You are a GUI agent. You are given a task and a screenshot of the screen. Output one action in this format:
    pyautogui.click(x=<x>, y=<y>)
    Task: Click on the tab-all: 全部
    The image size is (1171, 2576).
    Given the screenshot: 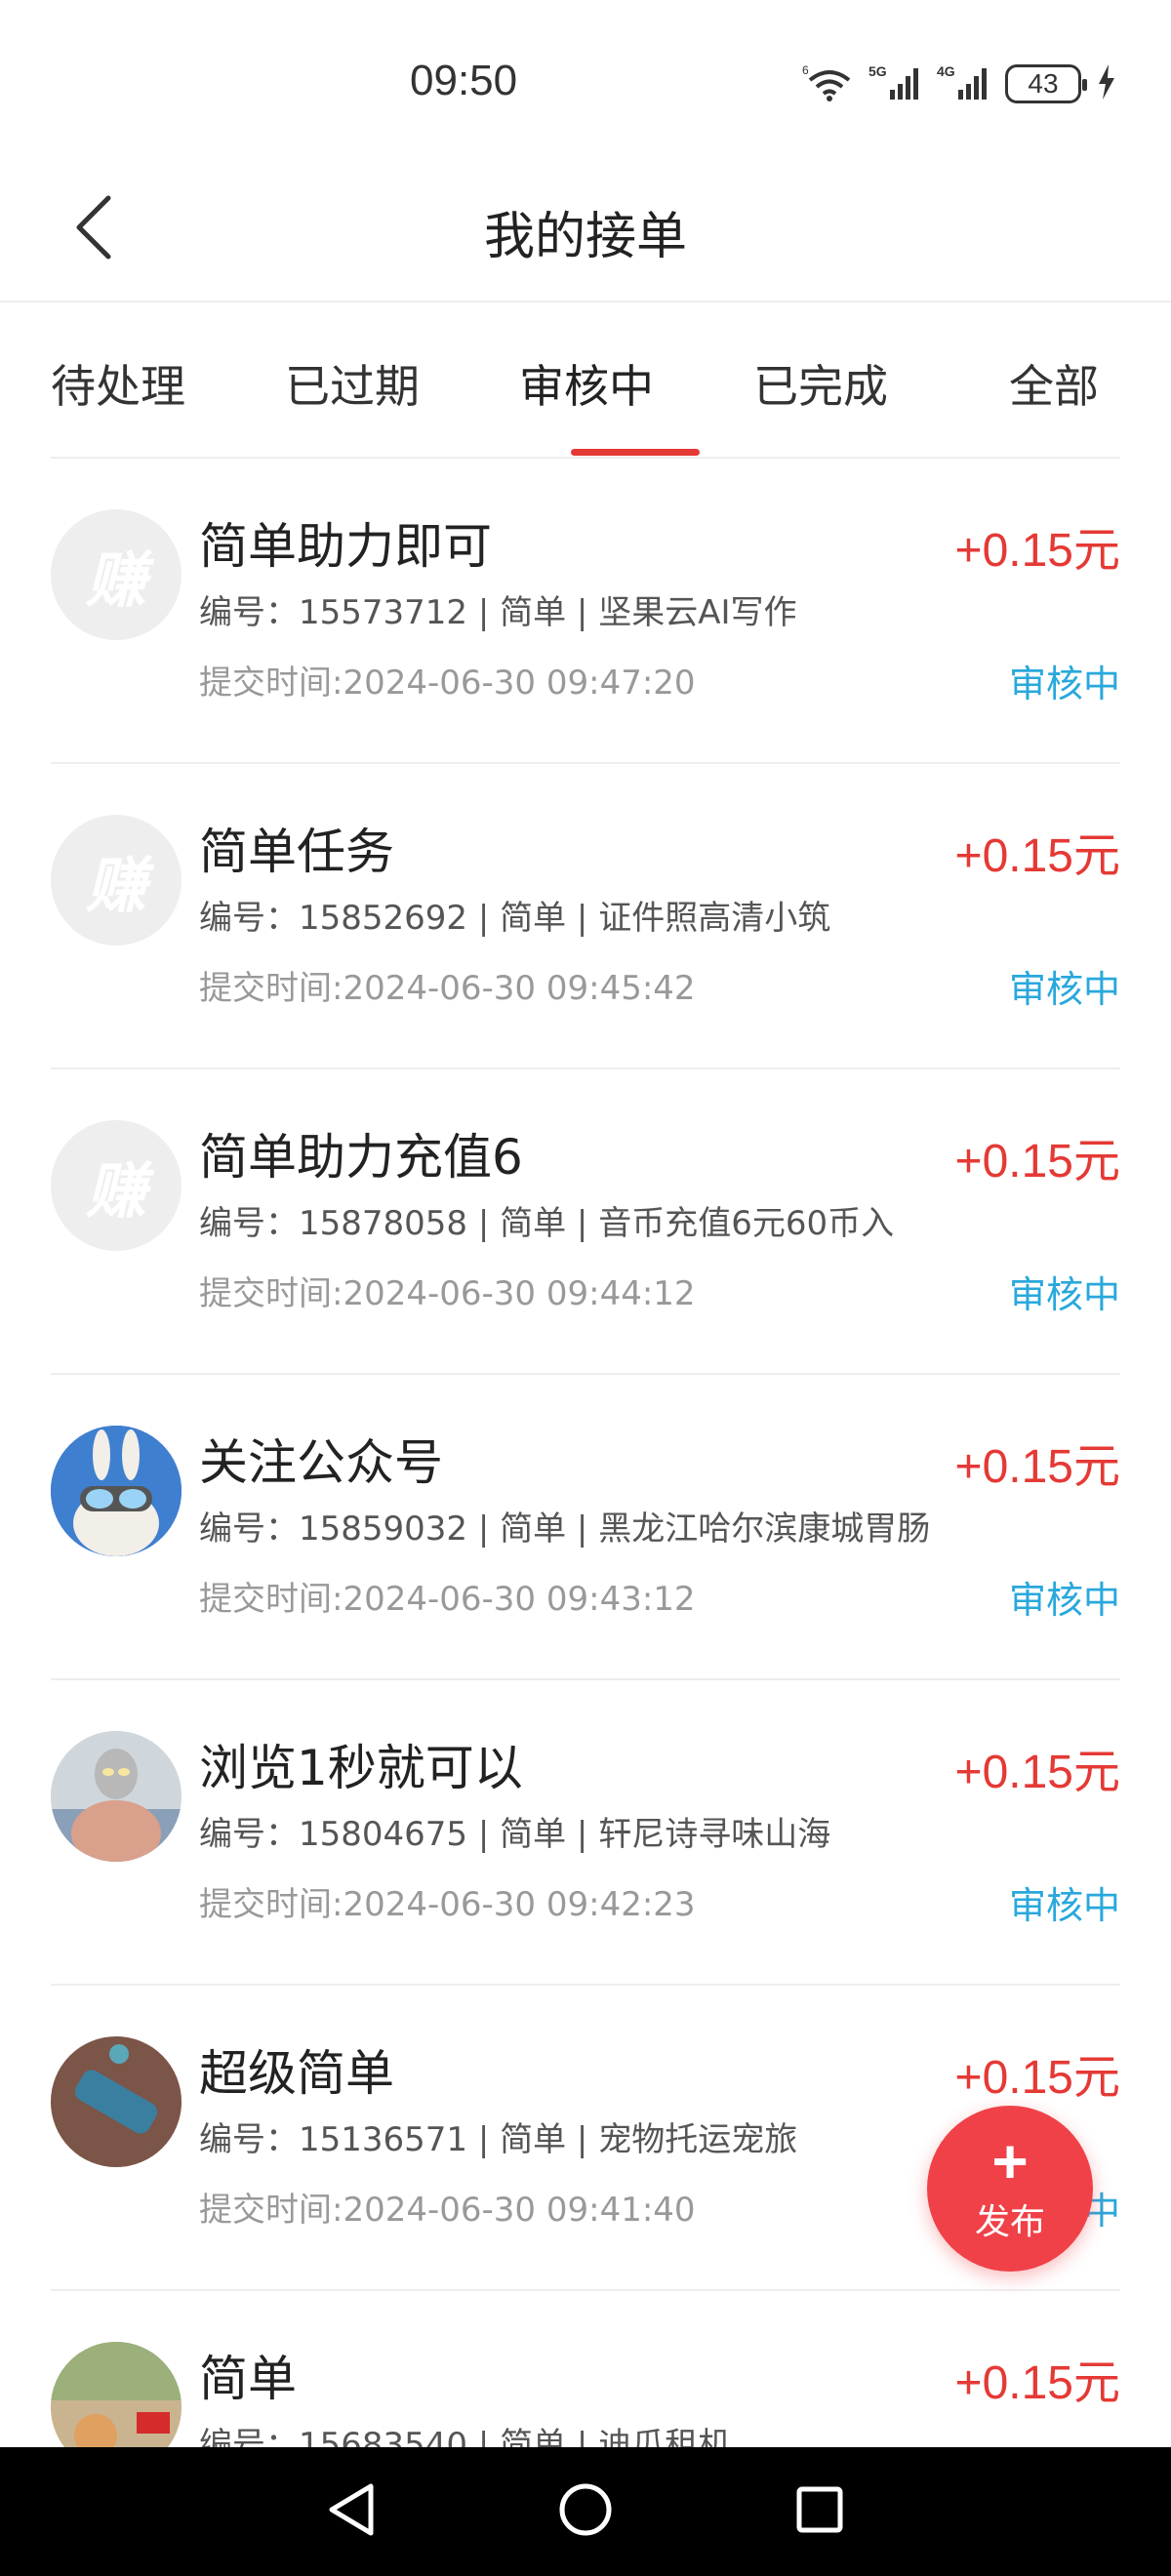 What is the action you would take?
    pyautogui.click(x=1054, y=383)
    